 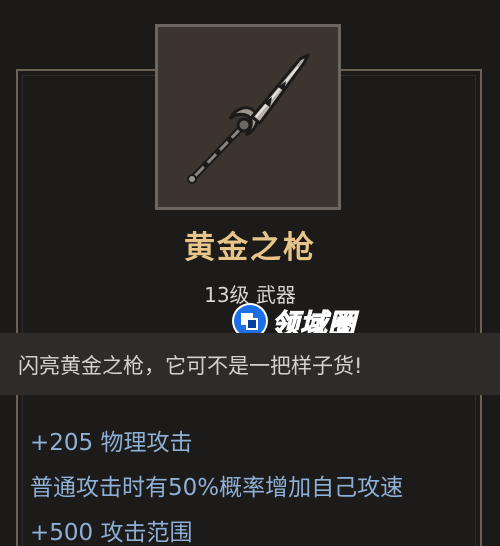 I want to click on golden-spear-icon, so click(x=248, y=118).